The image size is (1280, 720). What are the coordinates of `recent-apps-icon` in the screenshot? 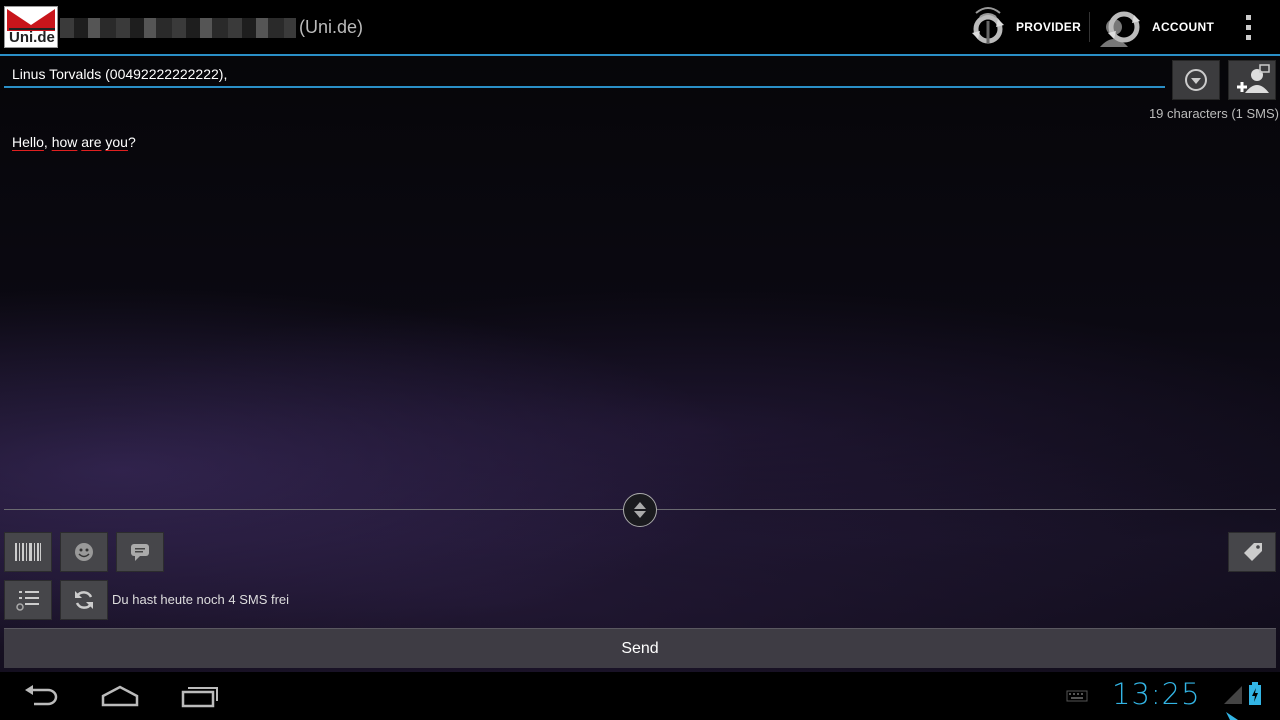 It's located at (199, 697).